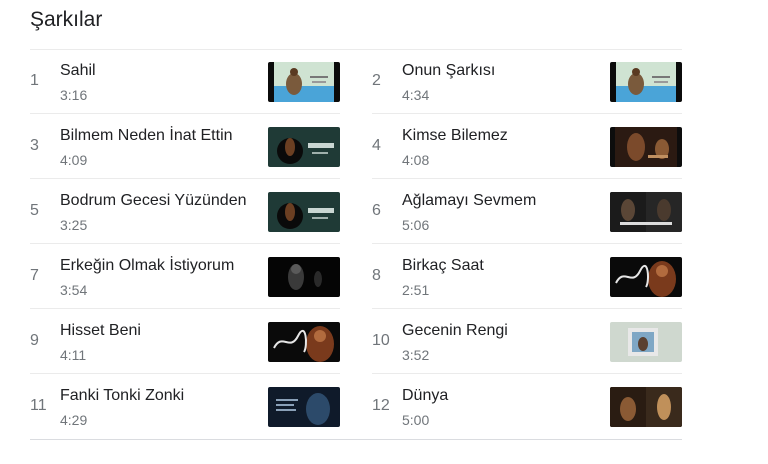 This screenshot has height=464, width=768. What do you see at coordinates (185, 407) in the screenshot?
I see `song-item: 11 Fanki Tonki Zonki 4:29` at bounding box center [185, 407].